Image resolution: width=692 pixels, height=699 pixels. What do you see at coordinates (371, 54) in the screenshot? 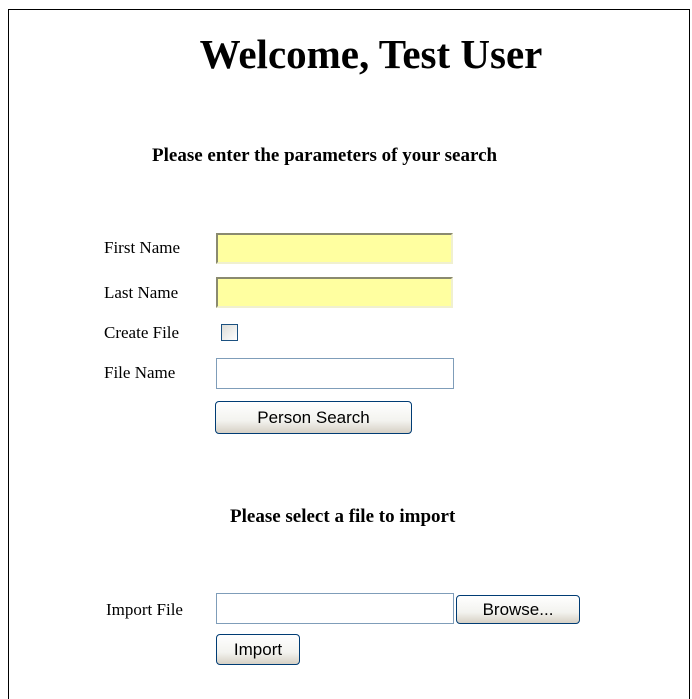
I see `page-title: Welcome, Test User` at bounding box center [371, 54].